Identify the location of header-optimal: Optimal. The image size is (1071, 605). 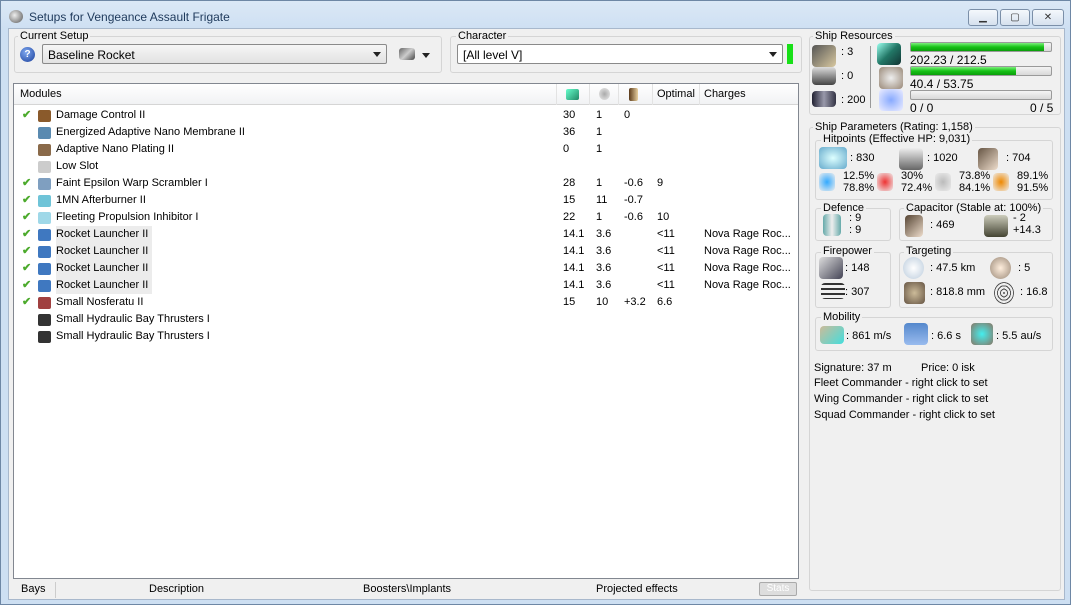
(675, 94).